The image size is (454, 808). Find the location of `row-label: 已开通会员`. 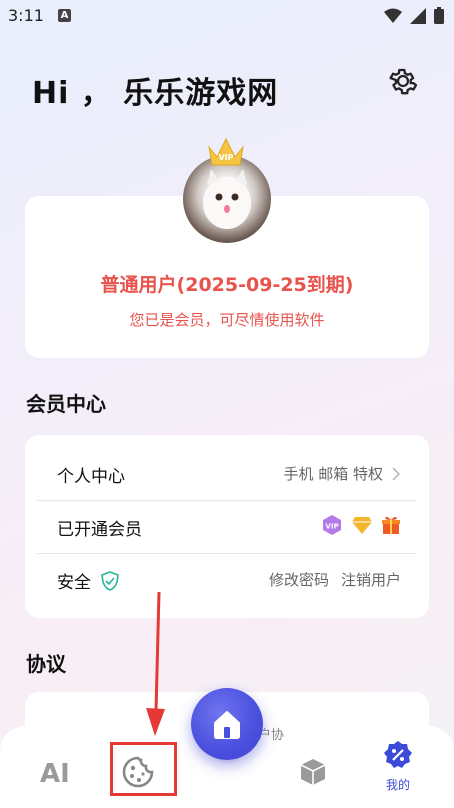

row-label: 已开通会员 is located at coordinates (99, 530).